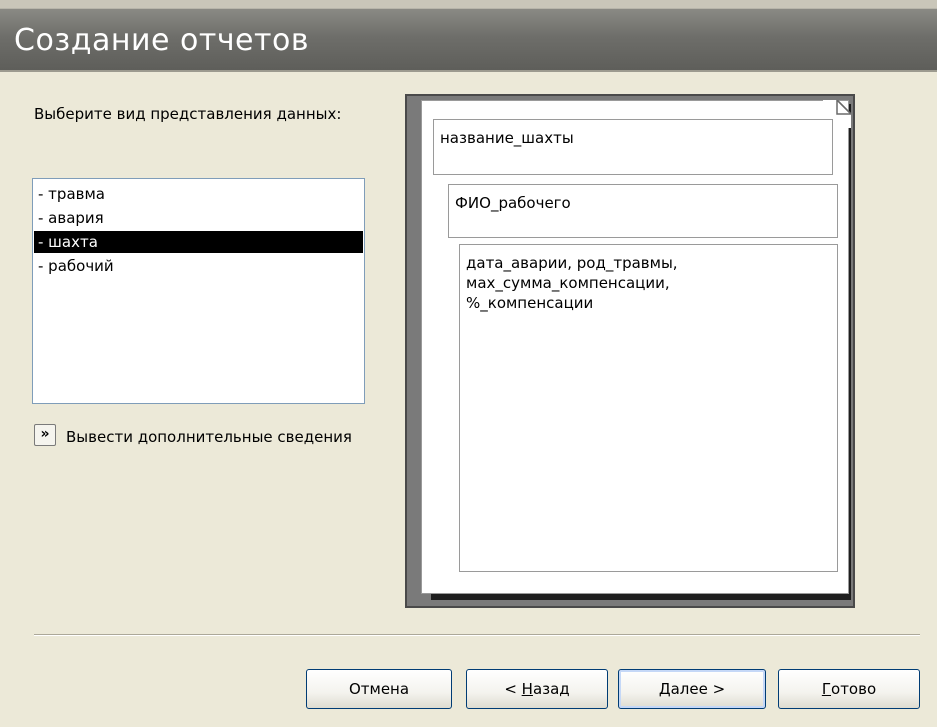 The image size is (937, 727). What do you see at coordinates (551, 689) in the screenshot?
I see `back-label-rest: азад` at bounding box center [551, 689].